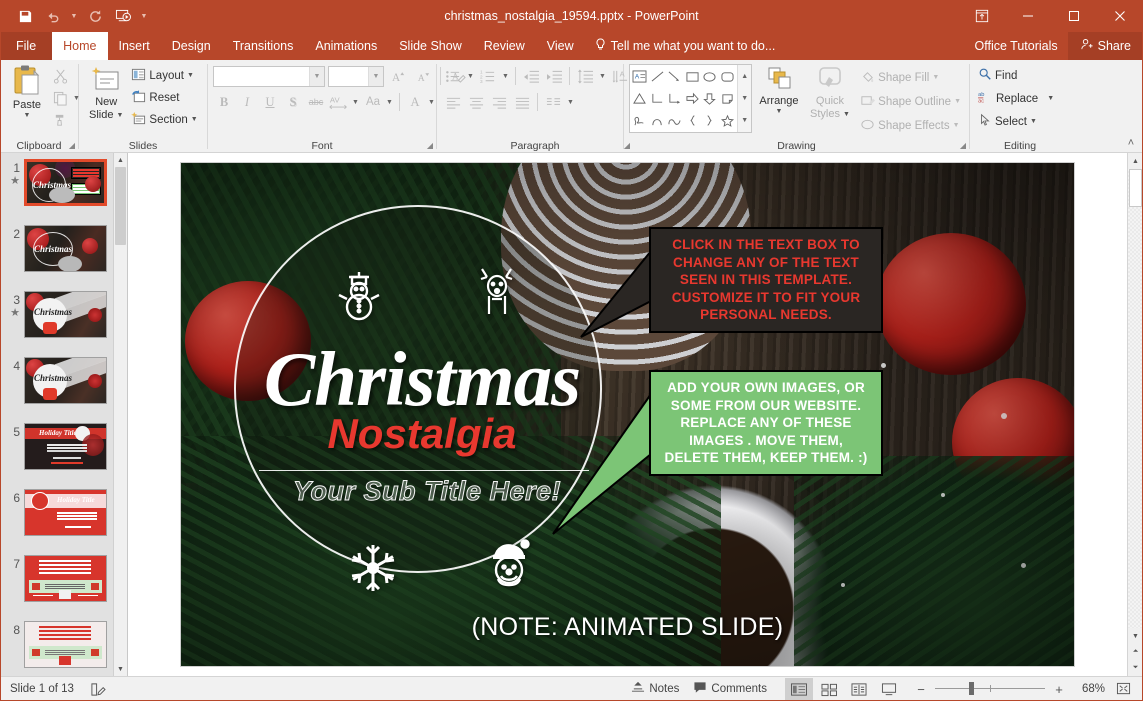  I want to click on cut-button, so click(60, 76).